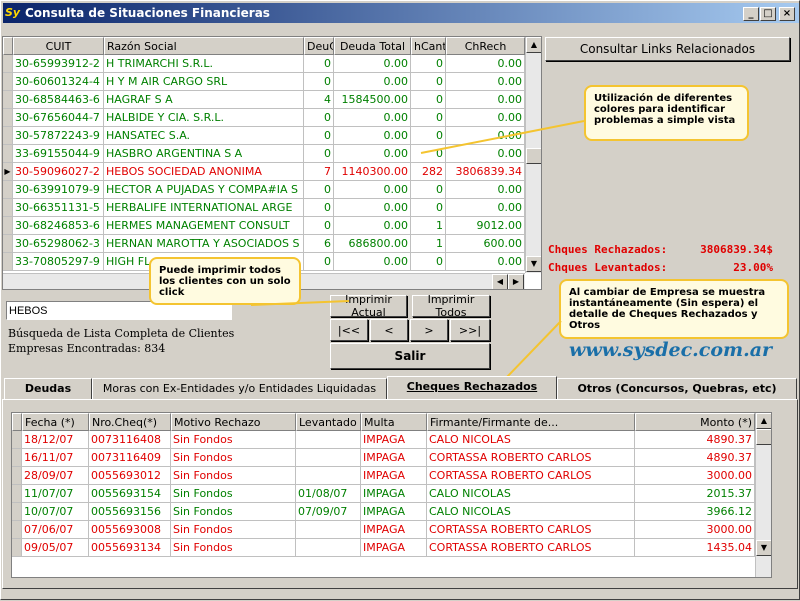 The image size is (800, 601). Describe the element at coordinates (204, 46) in the screenshot. I see `col-header-razon: Razón Social` at that location.